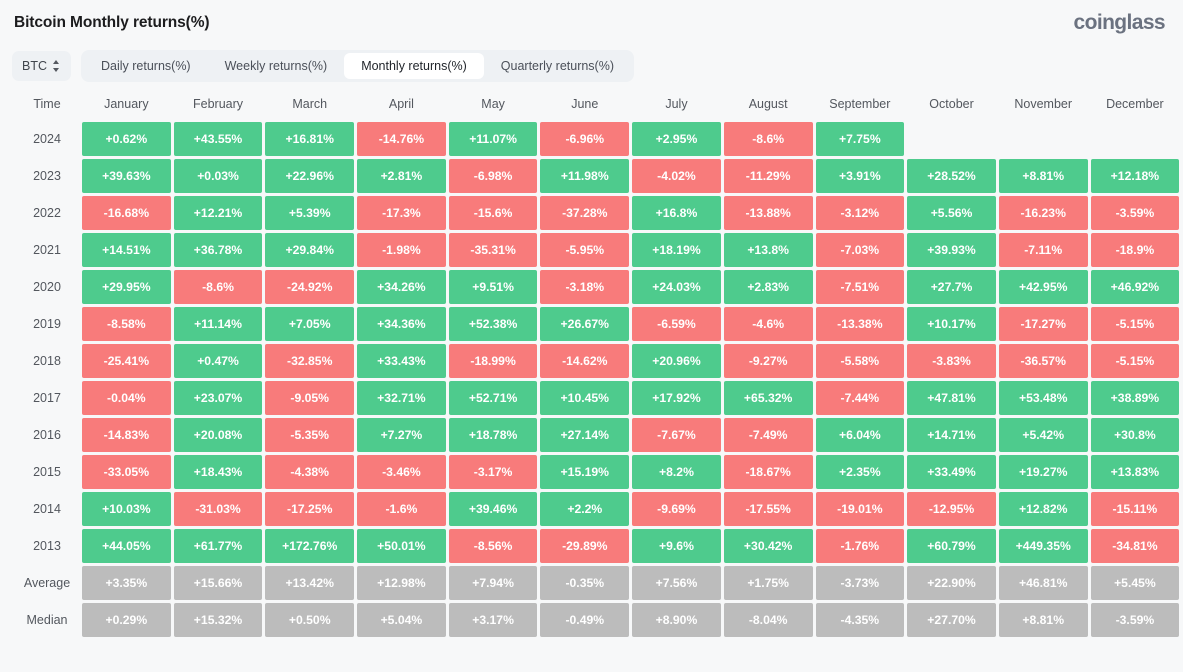  Describe the element at coordinates (951, 583) in the screenshot. I see `return-cell: +22.90%` at that location.